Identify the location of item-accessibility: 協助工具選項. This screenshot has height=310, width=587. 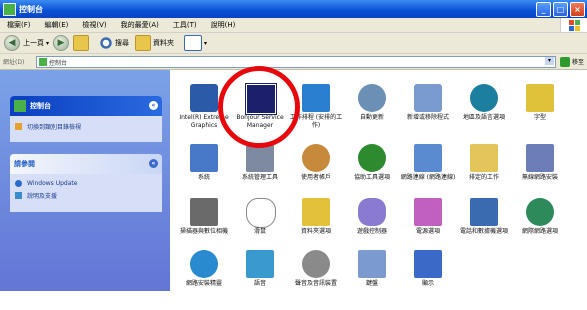
(372, 174).